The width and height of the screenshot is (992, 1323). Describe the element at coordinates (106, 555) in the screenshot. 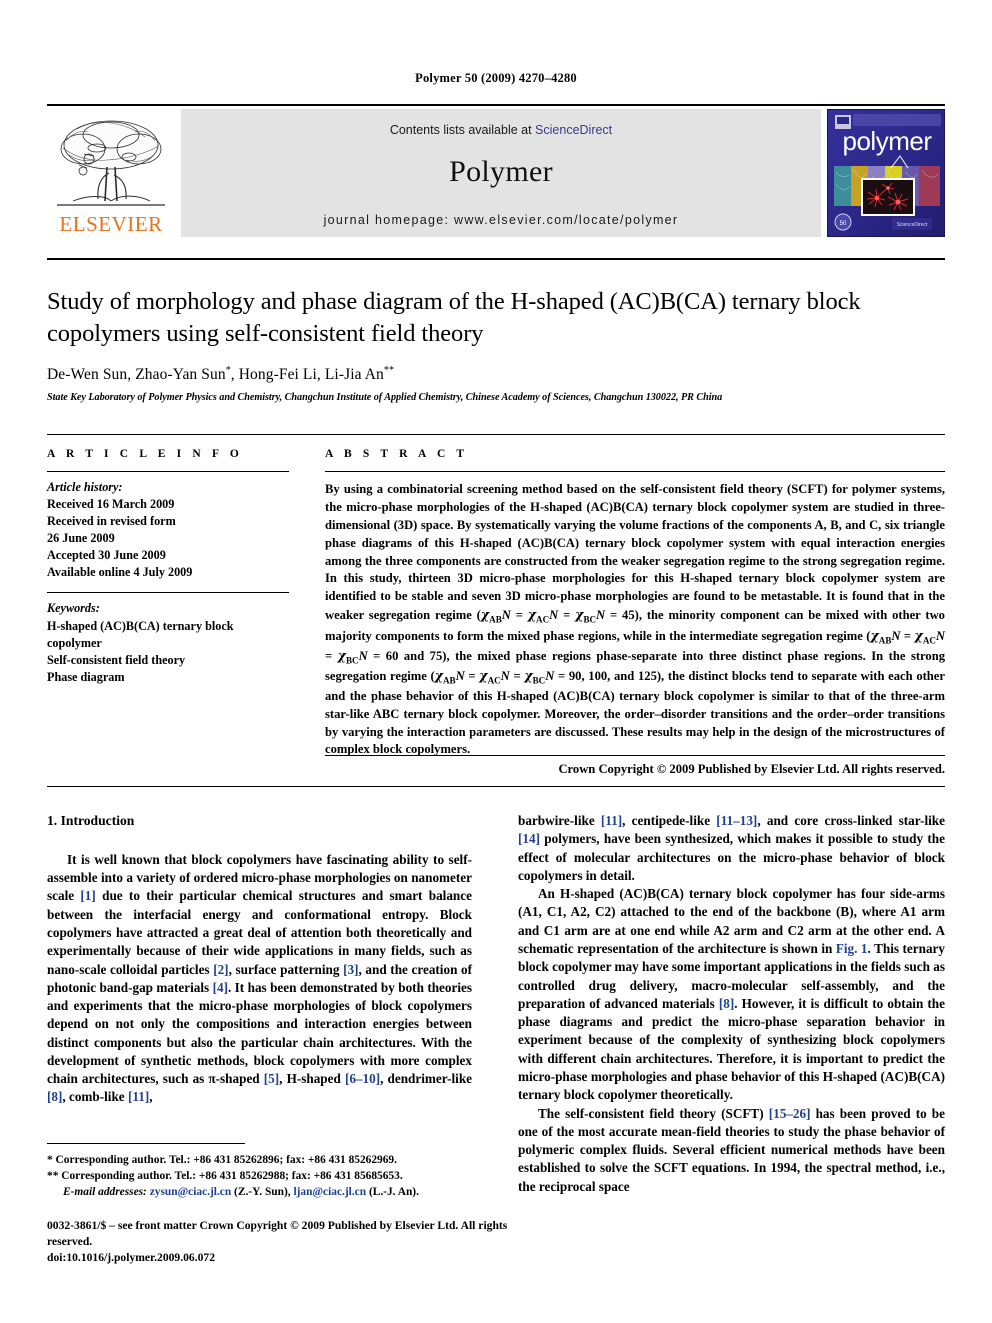

I see `history-item: Accepted 30 June 2009` at that location.